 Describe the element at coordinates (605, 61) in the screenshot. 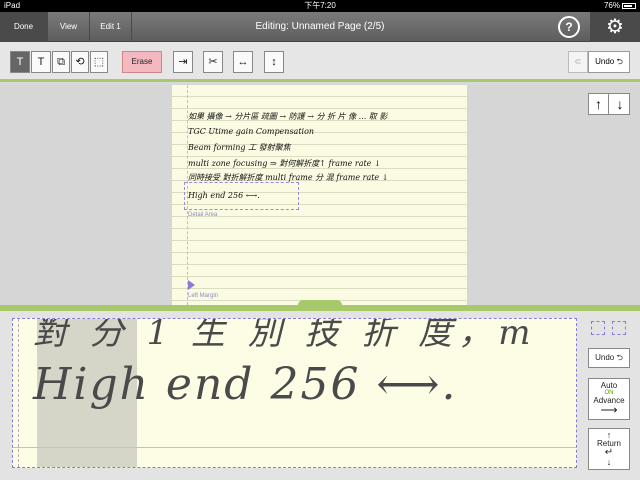

I see `undo-label: Undo` at that location.